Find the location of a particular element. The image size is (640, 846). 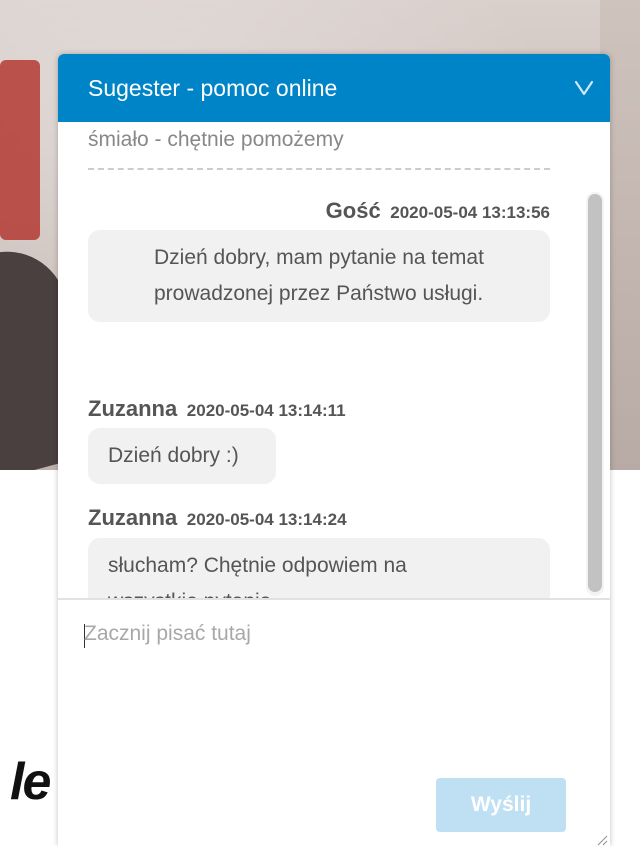

message-text-line: Dzień dobry :) is located at coordinates (173, 455).